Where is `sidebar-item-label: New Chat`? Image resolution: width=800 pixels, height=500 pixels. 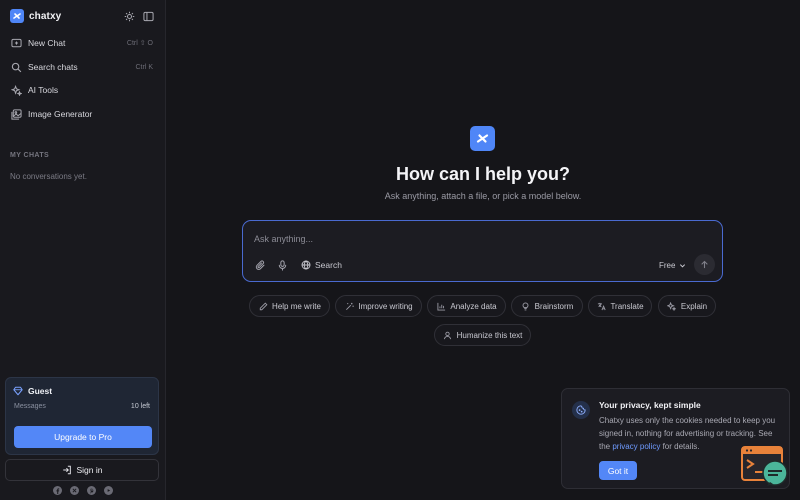 sidebar-item-label: New Chat is located at coordinates (47, 43).